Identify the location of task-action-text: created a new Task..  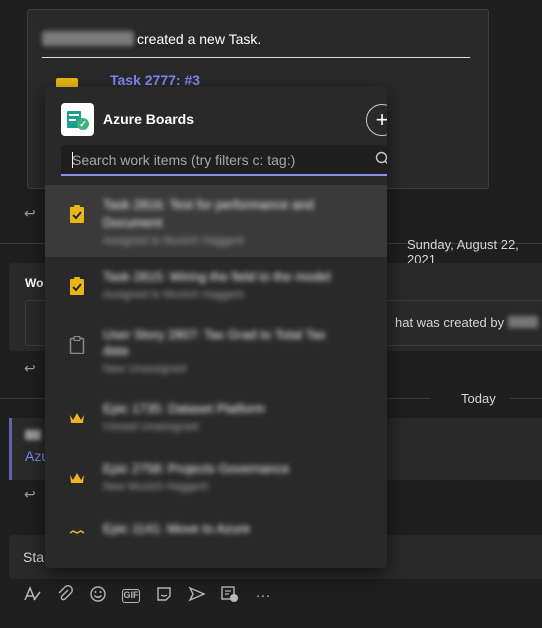
(199, 39).